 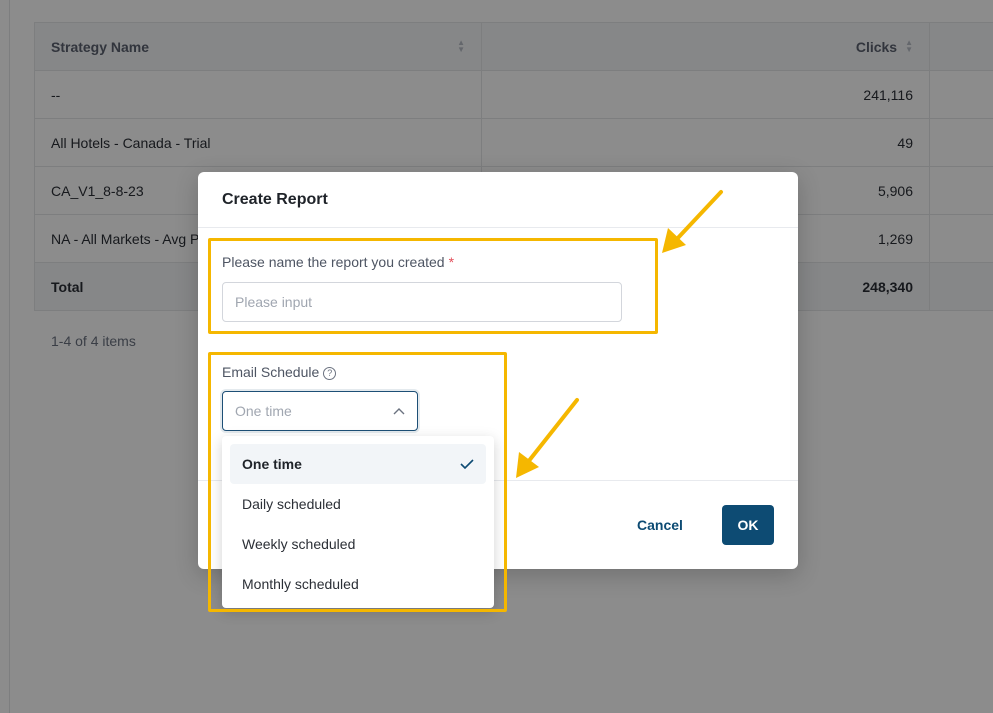 I want to click on cancel-button: Cancel, so click(x=660, y=525).